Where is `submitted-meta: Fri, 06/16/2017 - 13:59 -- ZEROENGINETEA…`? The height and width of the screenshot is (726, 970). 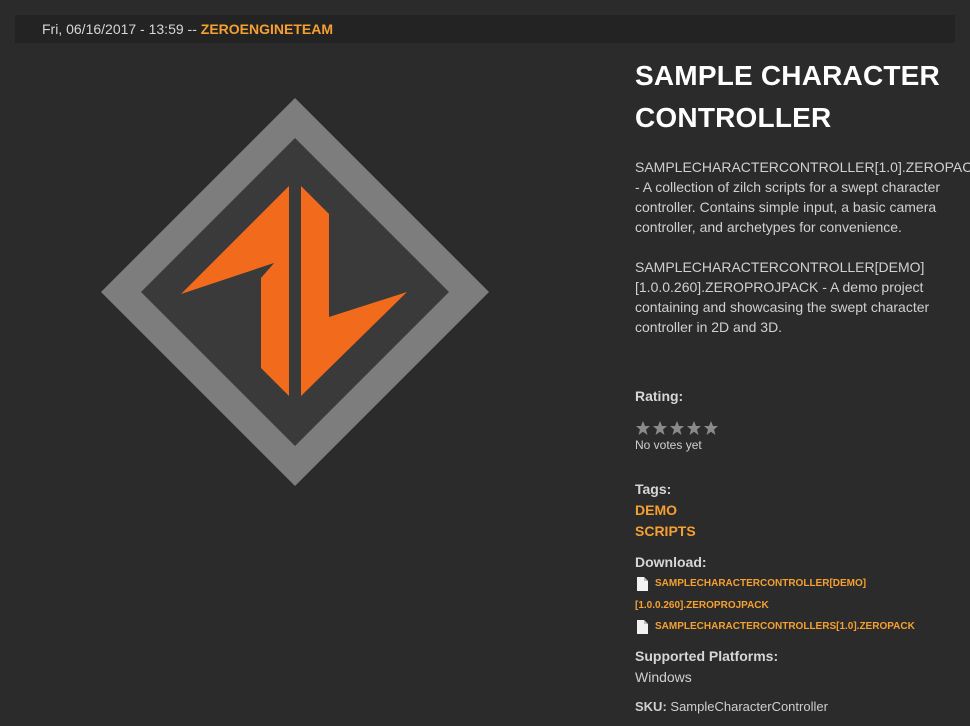 submitted-meta: Fri, 06/16/2017 - 13:59 -- ZEROENGINETEA… is located at coordinates (187, 29).